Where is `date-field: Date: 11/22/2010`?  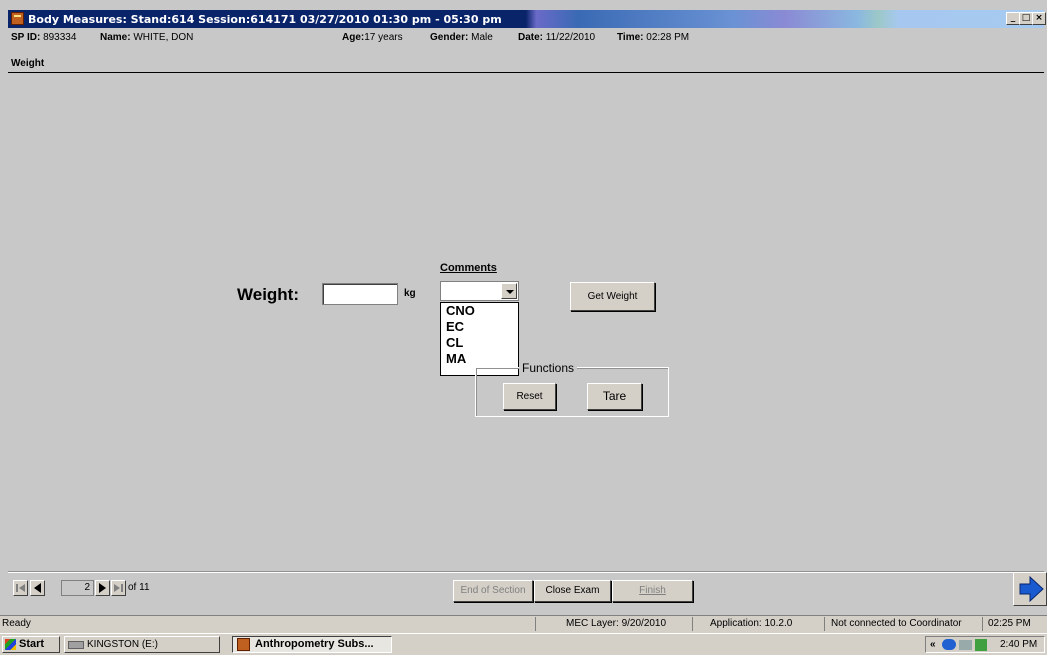
date-field: Date: 11/22/2010 is located at coordinates (556, 37).